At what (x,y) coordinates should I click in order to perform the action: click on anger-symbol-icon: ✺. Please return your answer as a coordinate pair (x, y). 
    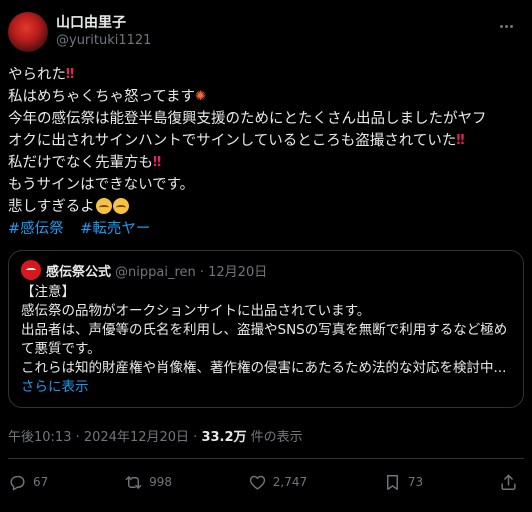
    Looking at the image, I should click on (200, 96).